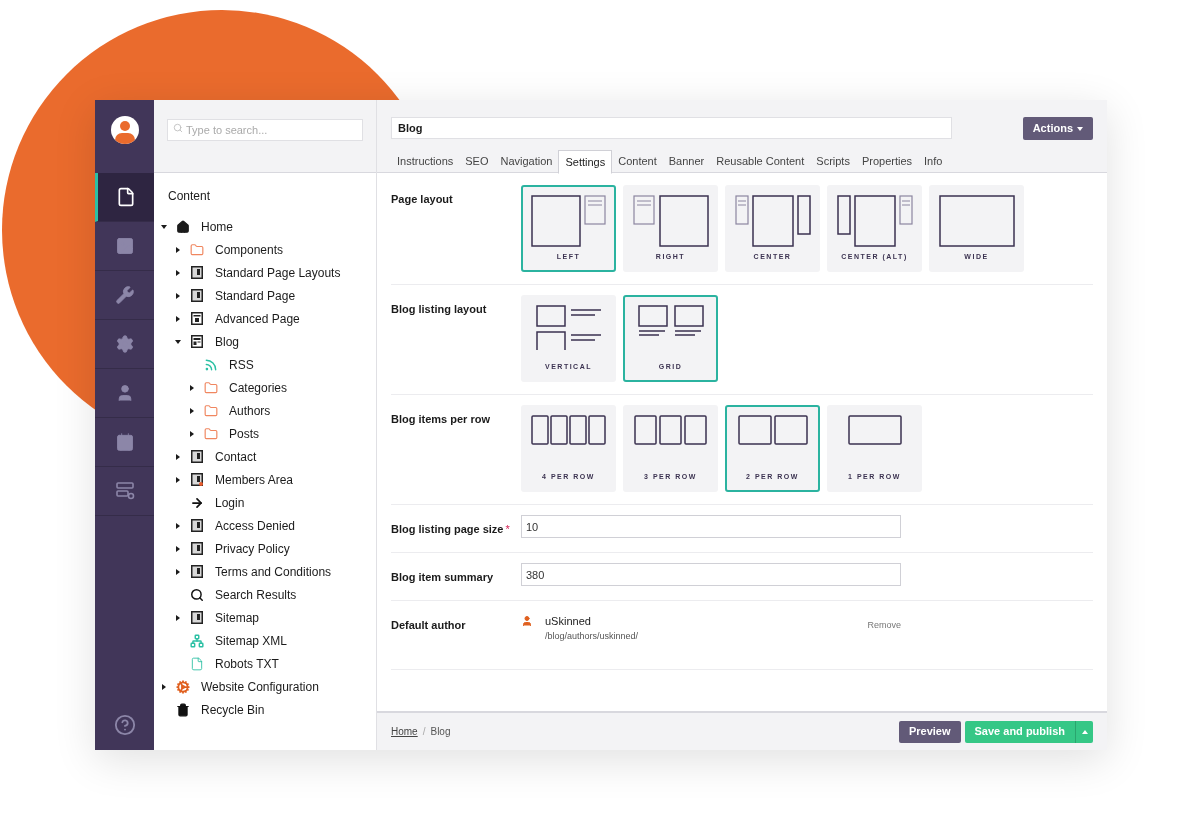 The image size is (1201, 822). What do you see at coordinates (833, 161) in the screenshot?
I see `tab: Scripts` at bounding box center [833, 161].